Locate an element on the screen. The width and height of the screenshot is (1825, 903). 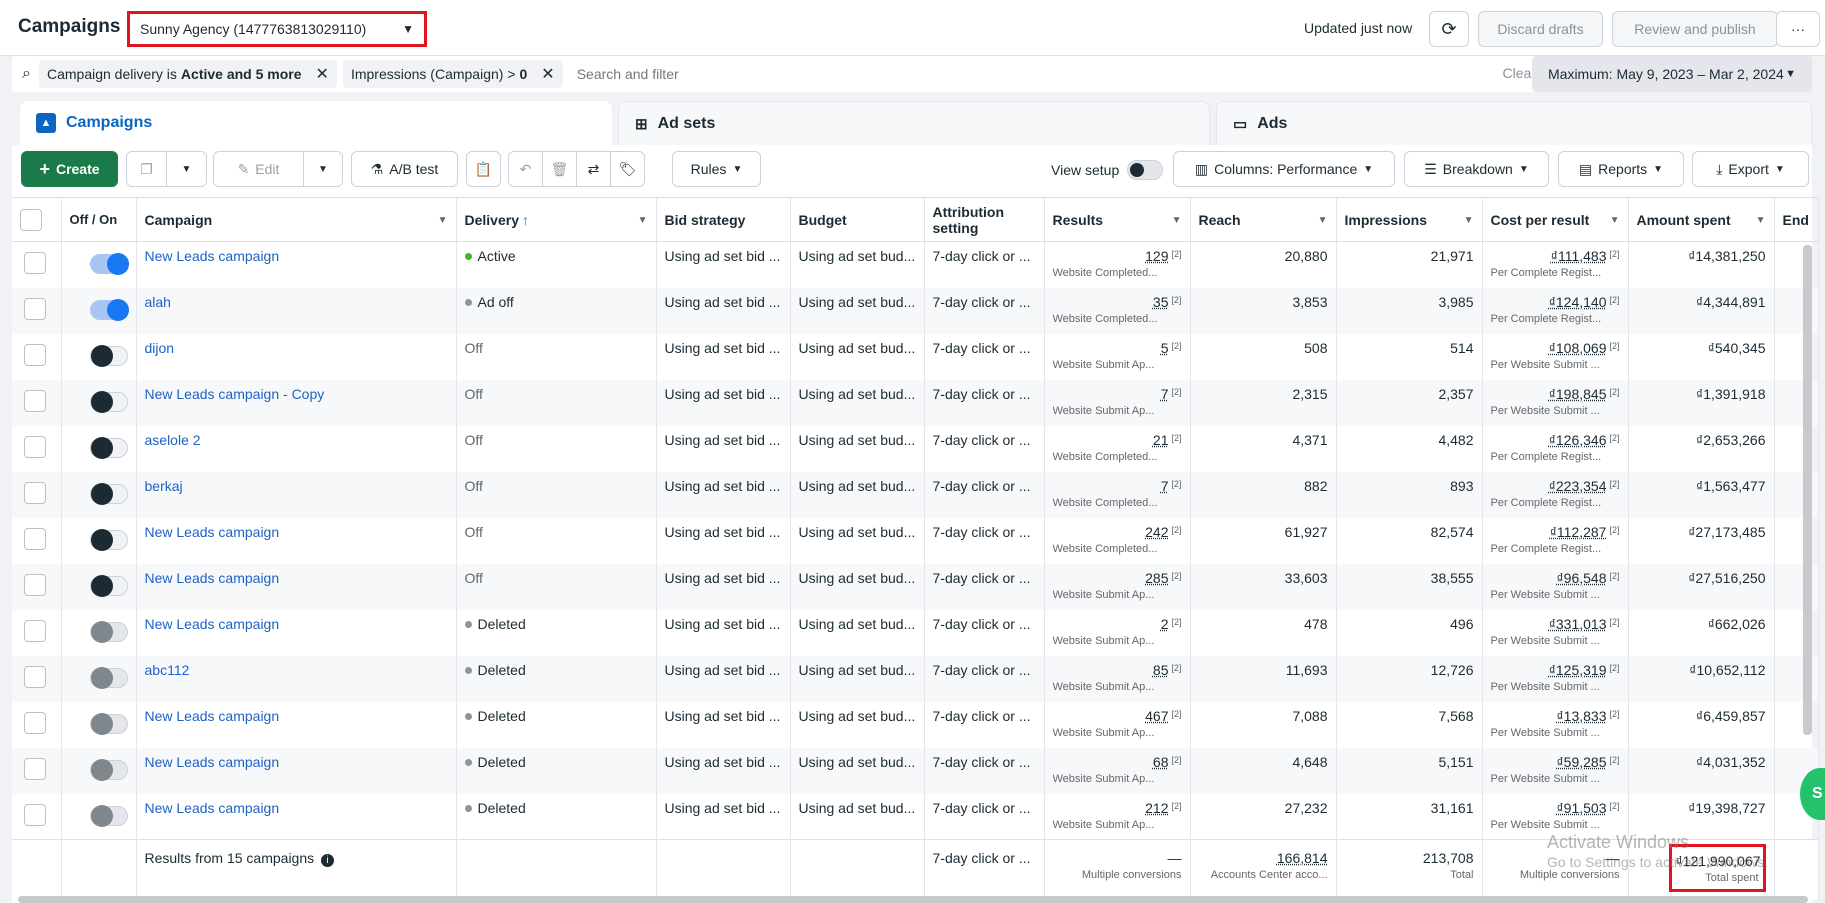
results-value: 2 is located at coordinates (1165, 624).